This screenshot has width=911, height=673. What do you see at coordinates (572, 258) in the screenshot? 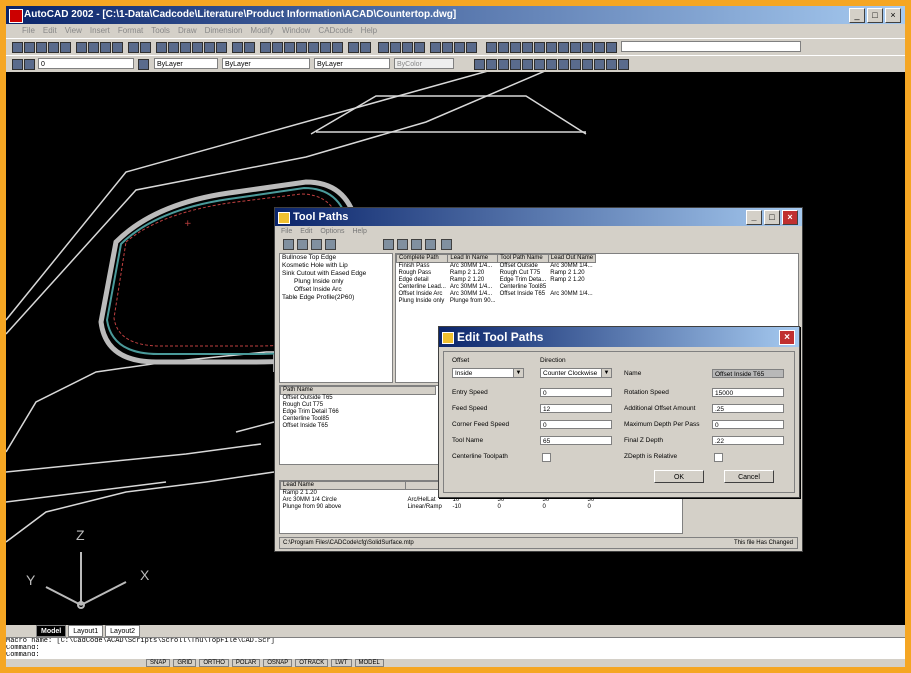
I see `column-header: Lead Out Name` at bounding box center [572, 258].